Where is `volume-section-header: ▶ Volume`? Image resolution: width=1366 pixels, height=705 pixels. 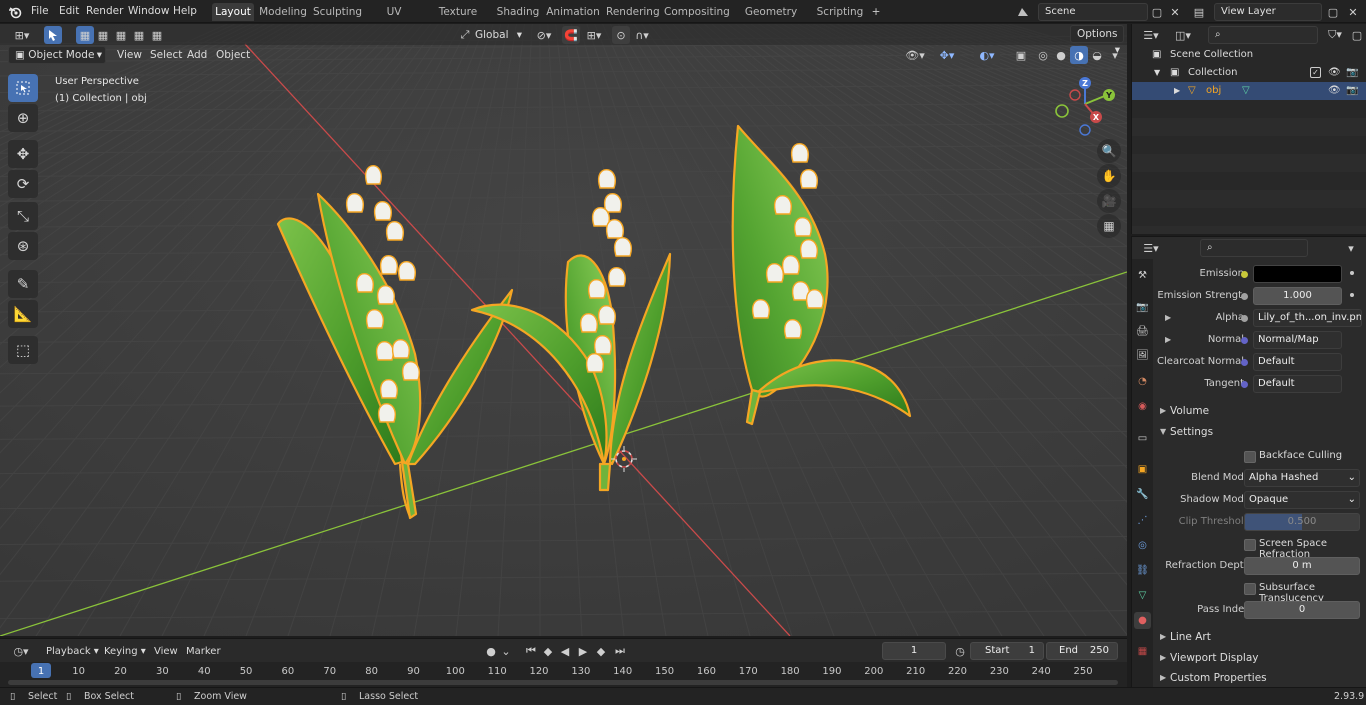 volume-section-header: ▶ Volume is located at coordinates (1260, 411).